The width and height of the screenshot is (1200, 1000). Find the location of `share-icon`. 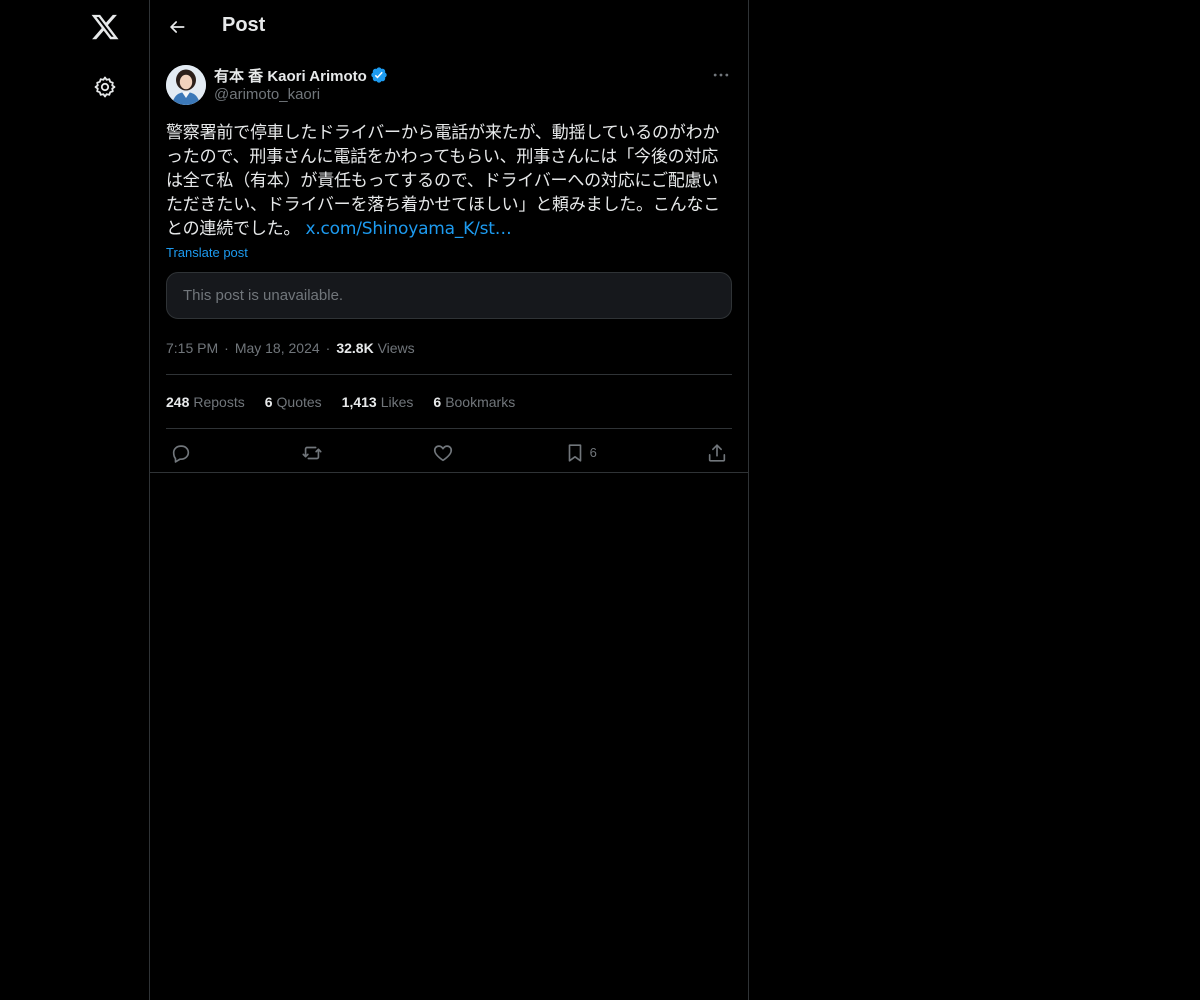

share-icon is located at coordinates (717, 452).